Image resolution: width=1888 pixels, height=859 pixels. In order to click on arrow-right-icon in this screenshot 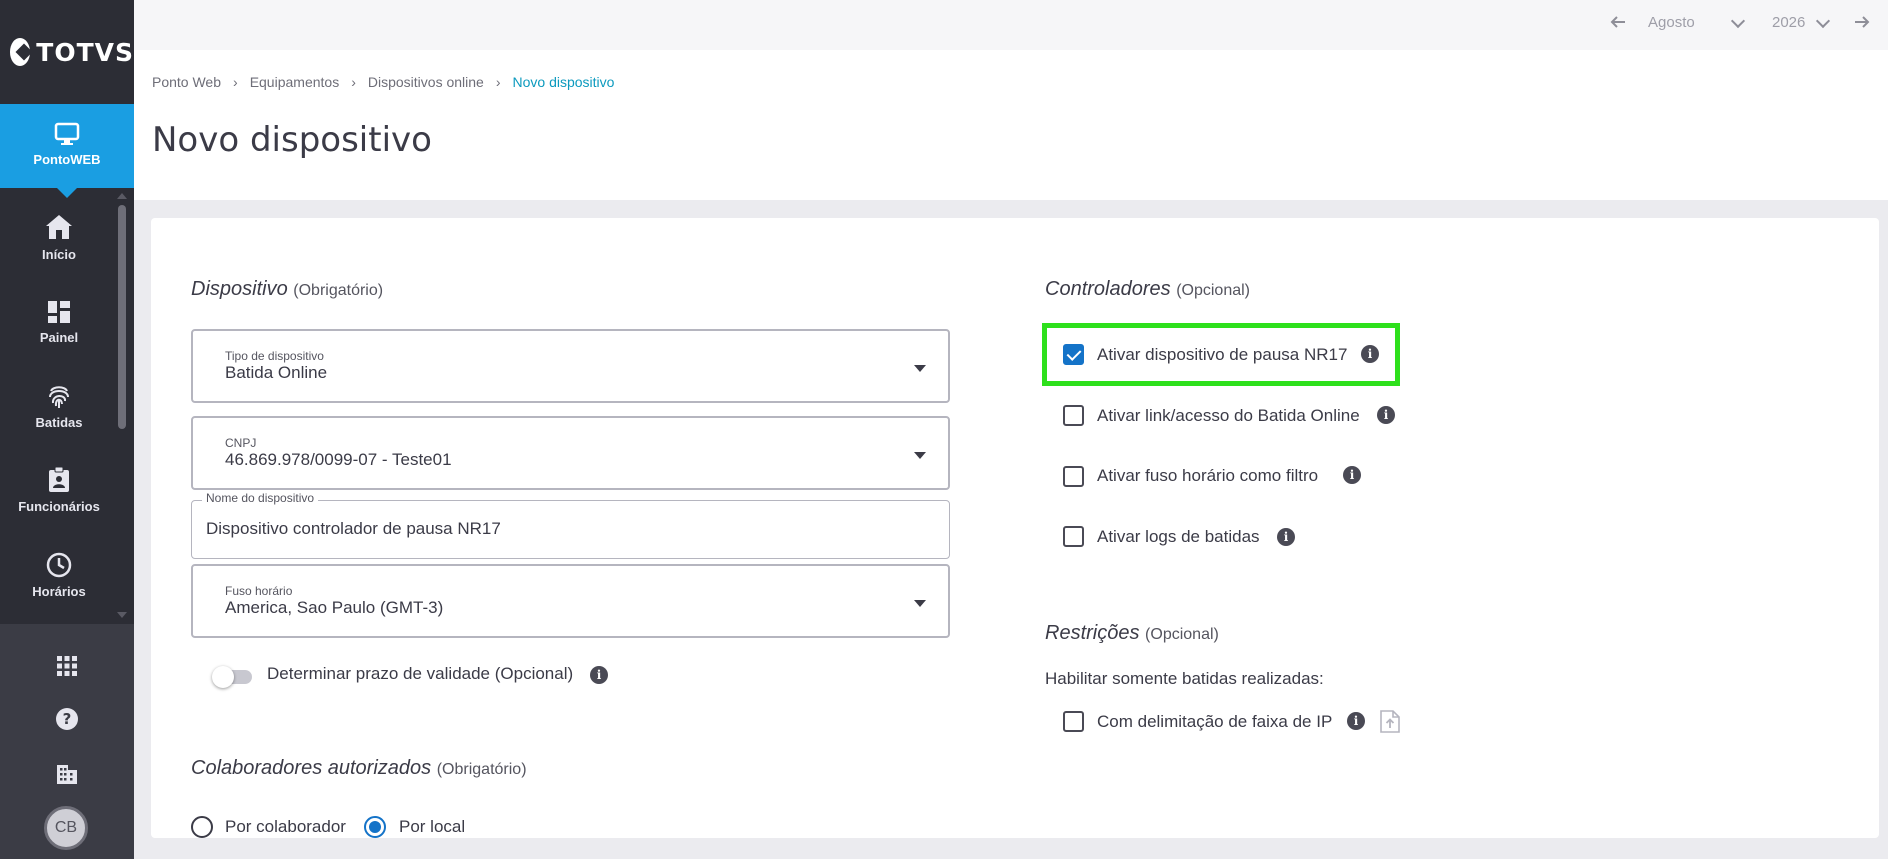, I will do `click(1862, 22)`.